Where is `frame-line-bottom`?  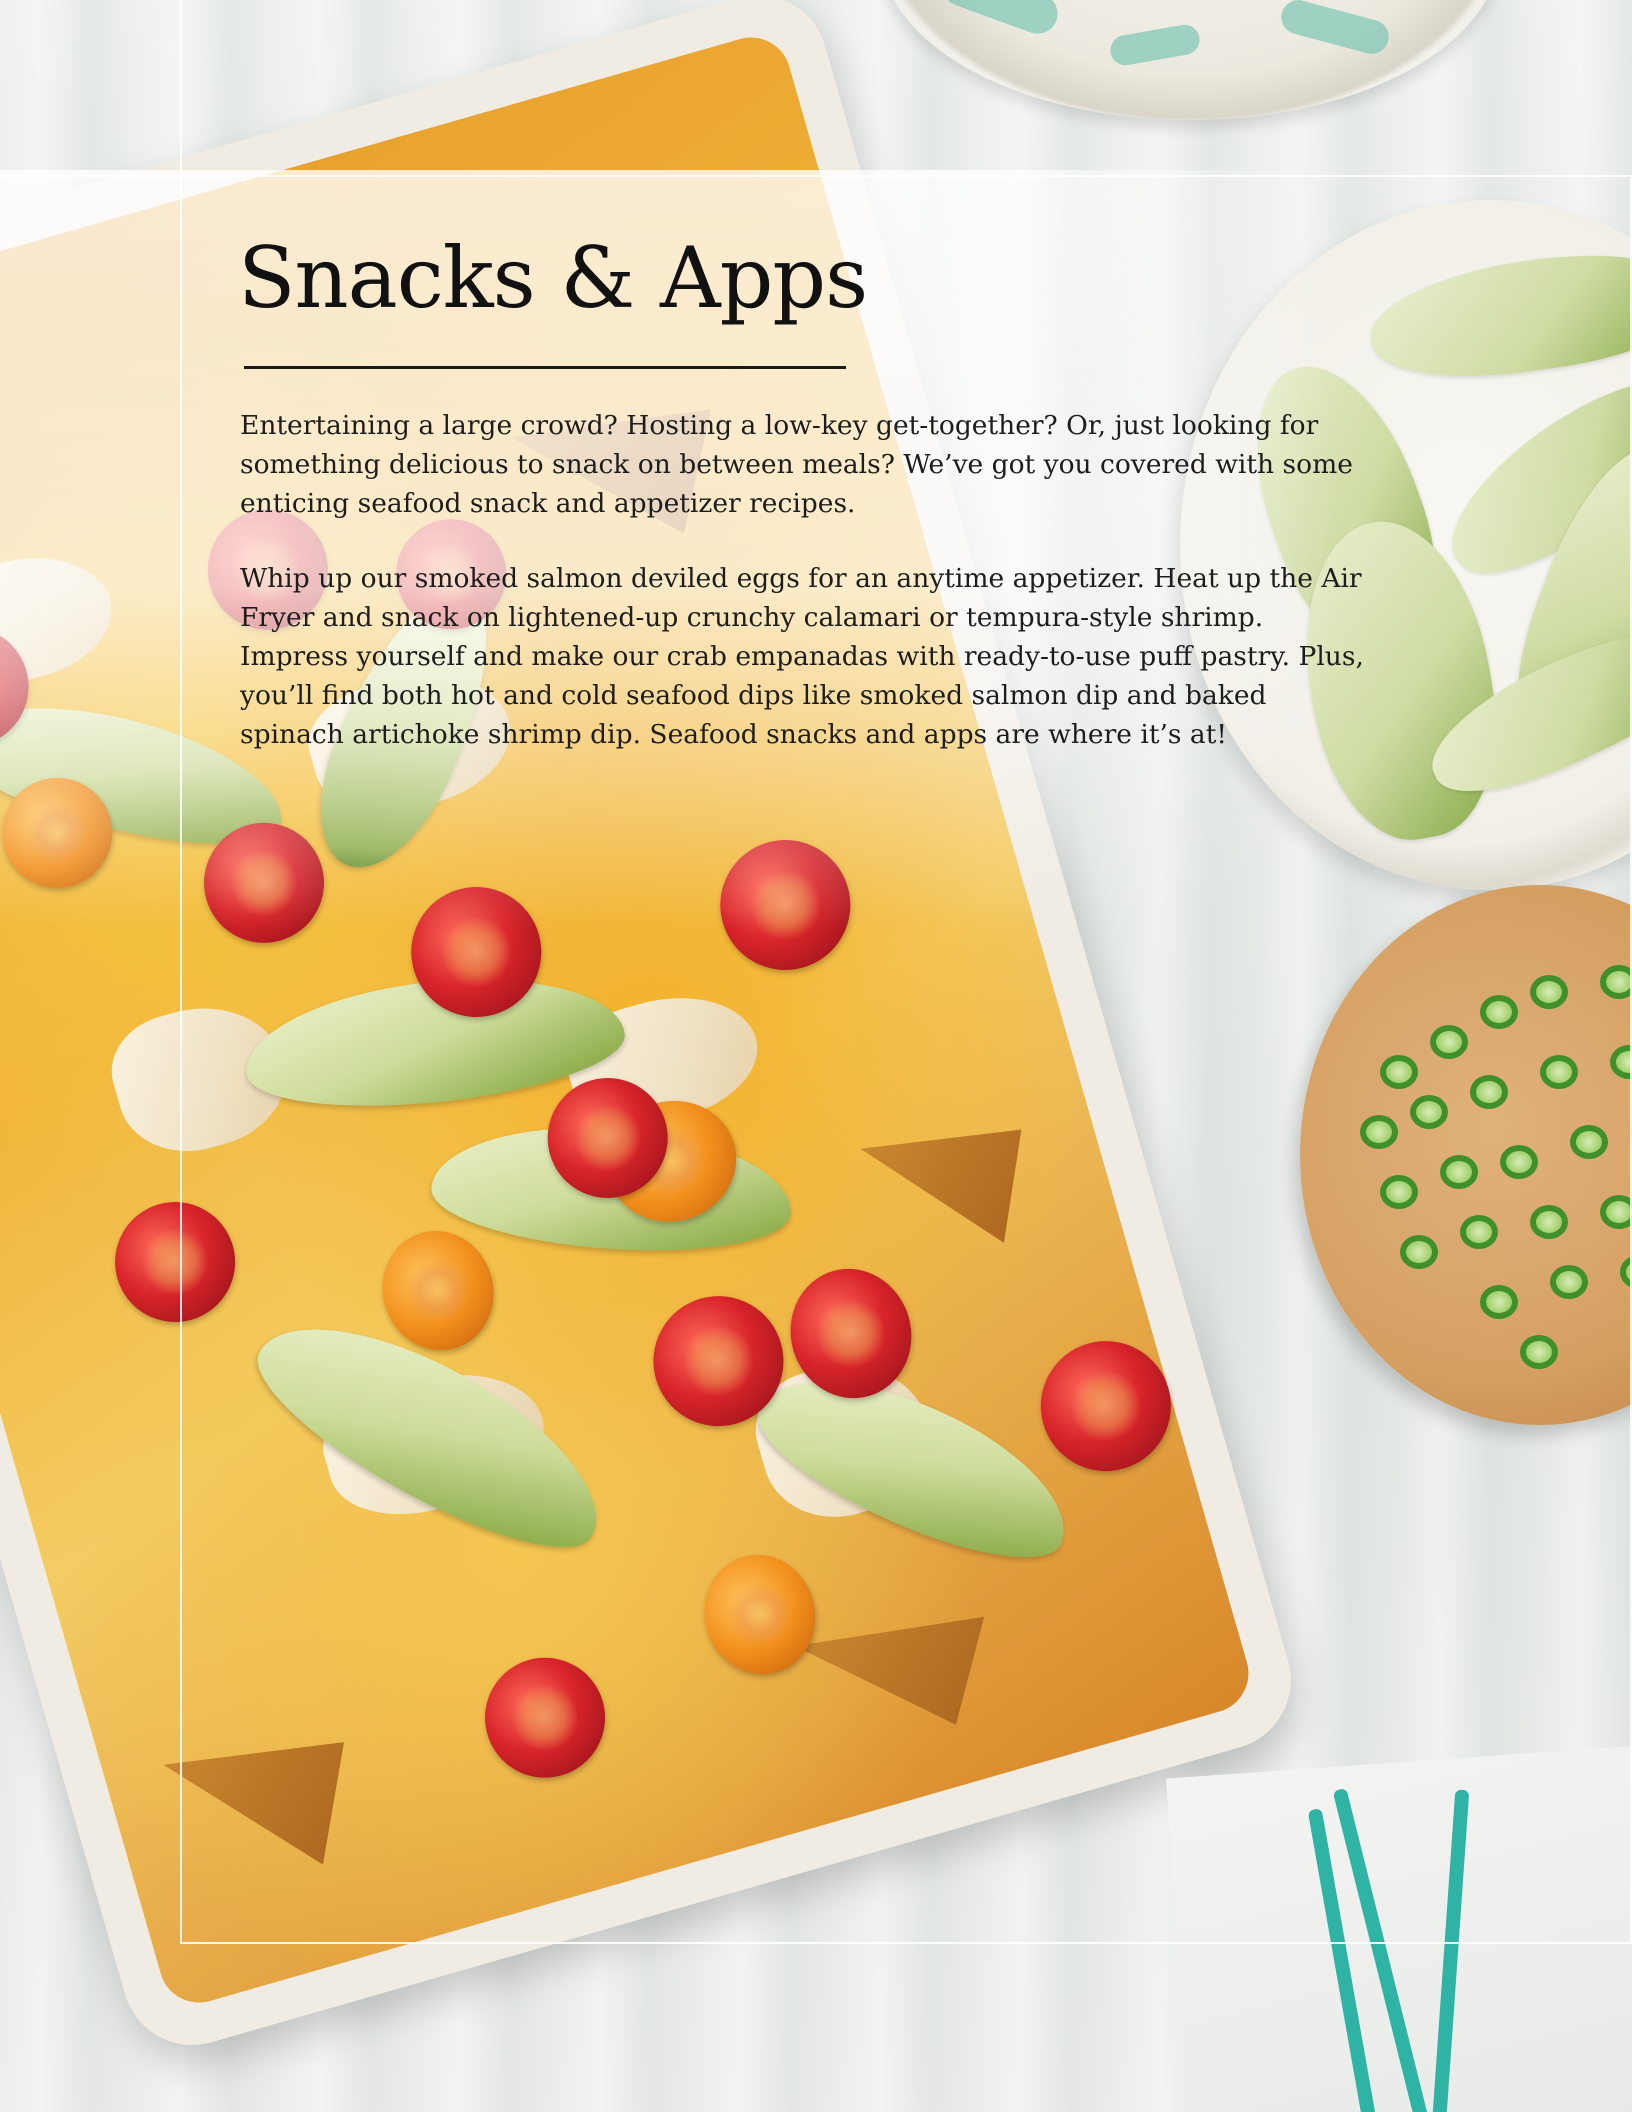 frame-line-bottom is located at coordinates (906, 1943).